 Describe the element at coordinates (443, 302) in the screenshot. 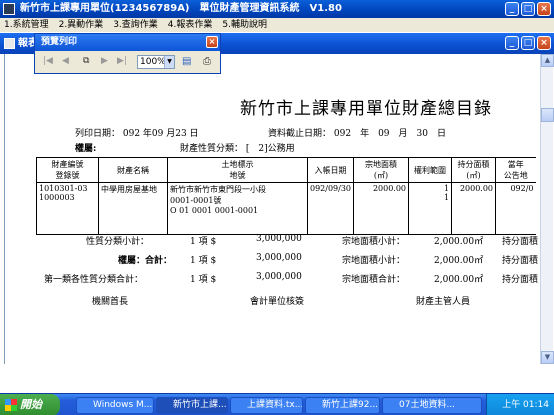

I see `signature-property: 財產主管人員` at that location.